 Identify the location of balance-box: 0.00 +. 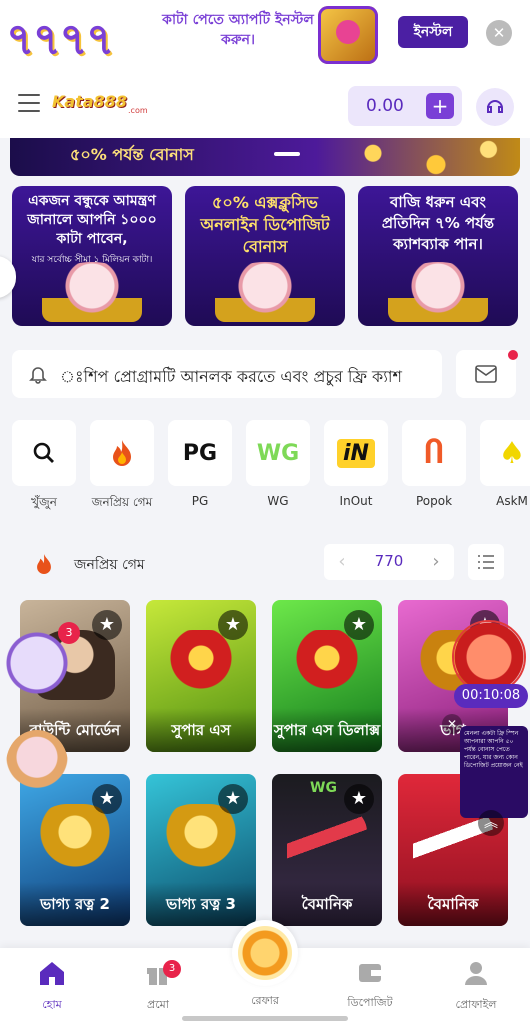
(405, 106).